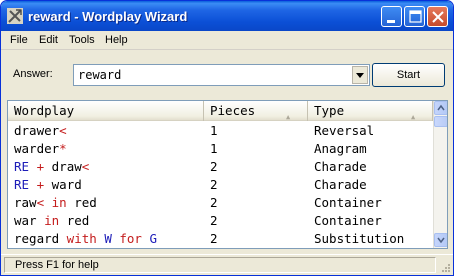 Image resolution: width=454 pixels, height=276 pixels. I want to click on menu-help: Help, so click(116, 40).